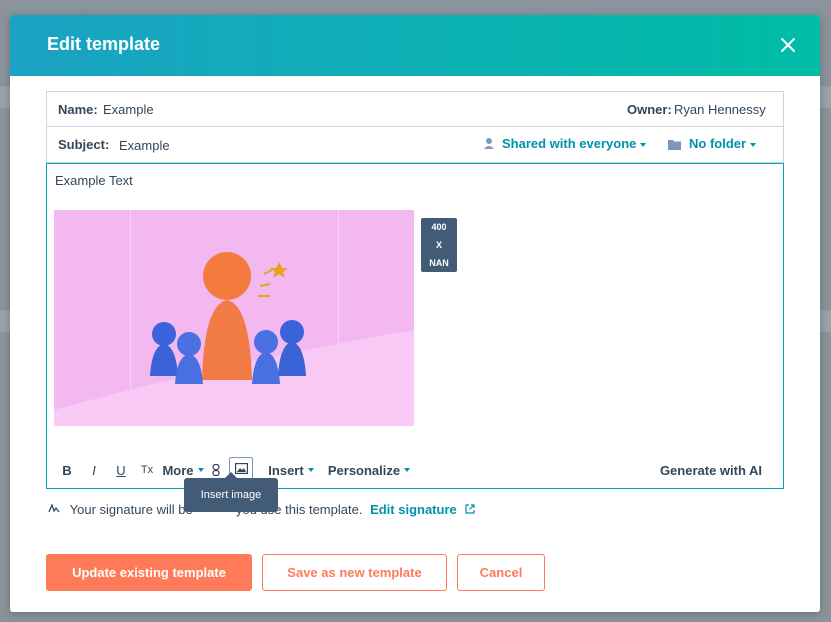 The width and height of the screenshot is (831, 622). I want to click on generate-with-ai-button: Generate with AI, so click(711, 470).